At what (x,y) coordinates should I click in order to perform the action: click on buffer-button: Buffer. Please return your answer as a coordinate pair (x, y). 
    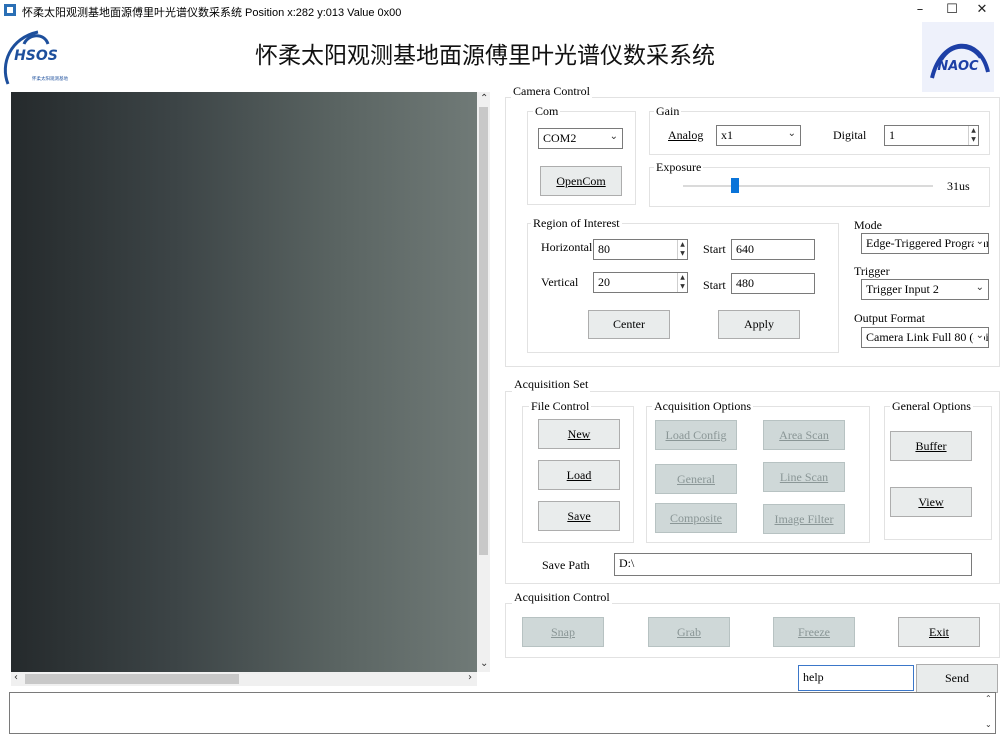
    Looking at the image, I should click on (931, 446).